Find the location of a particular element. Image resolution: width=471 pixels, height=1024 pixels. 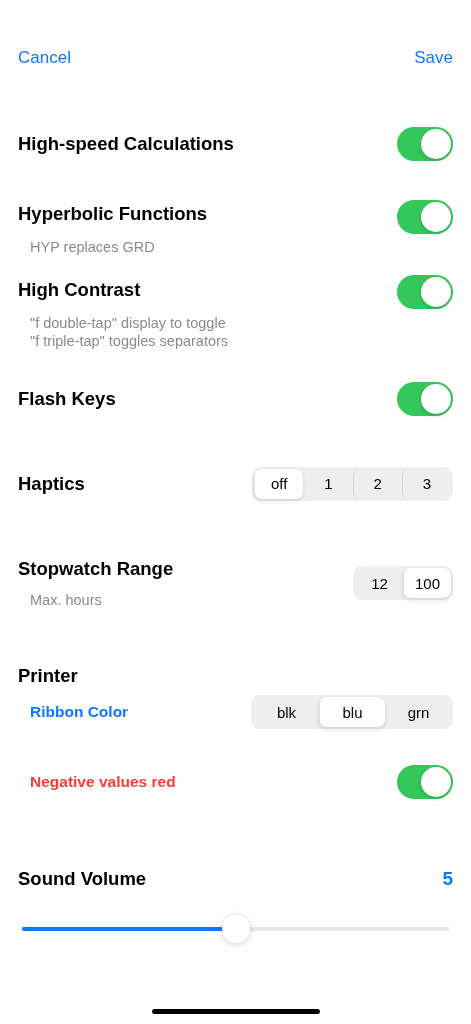

volume-value: 5 is located at coordinates (447, 879).